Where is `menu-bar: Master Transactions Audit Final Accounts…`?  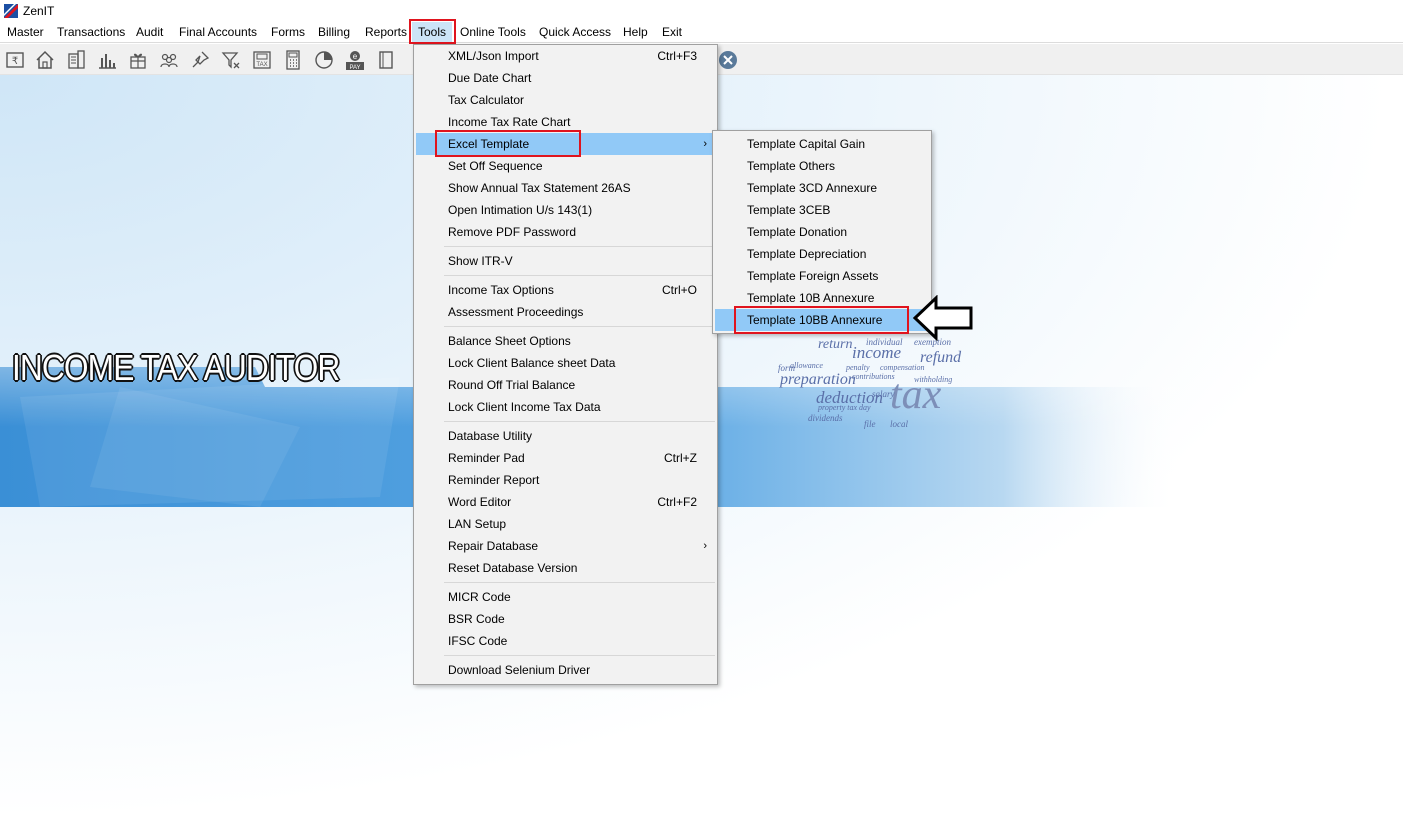
menu-bar: Master Transactions Audit Final Accounts… is located at coordinates (701, 32).